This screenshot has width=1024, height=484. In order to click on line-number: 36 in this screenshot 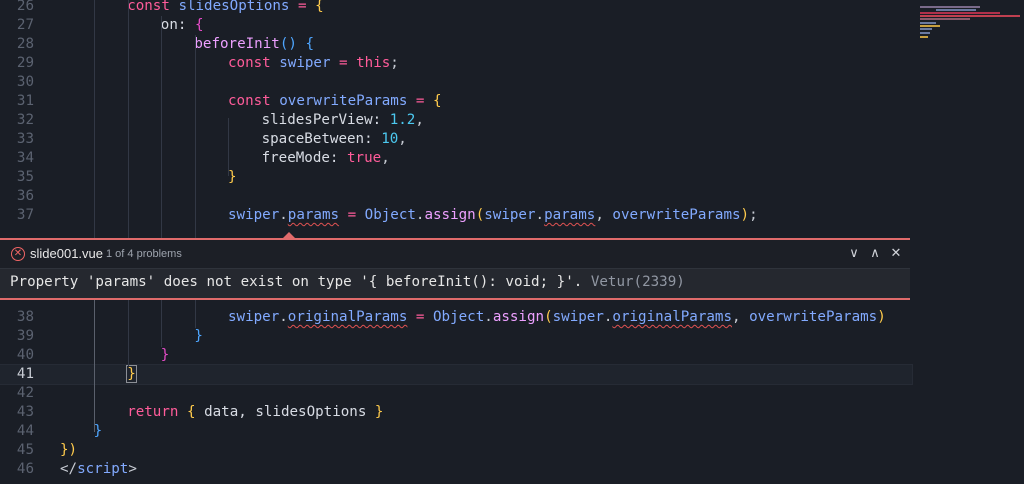, I will do `click(25, 196)`.